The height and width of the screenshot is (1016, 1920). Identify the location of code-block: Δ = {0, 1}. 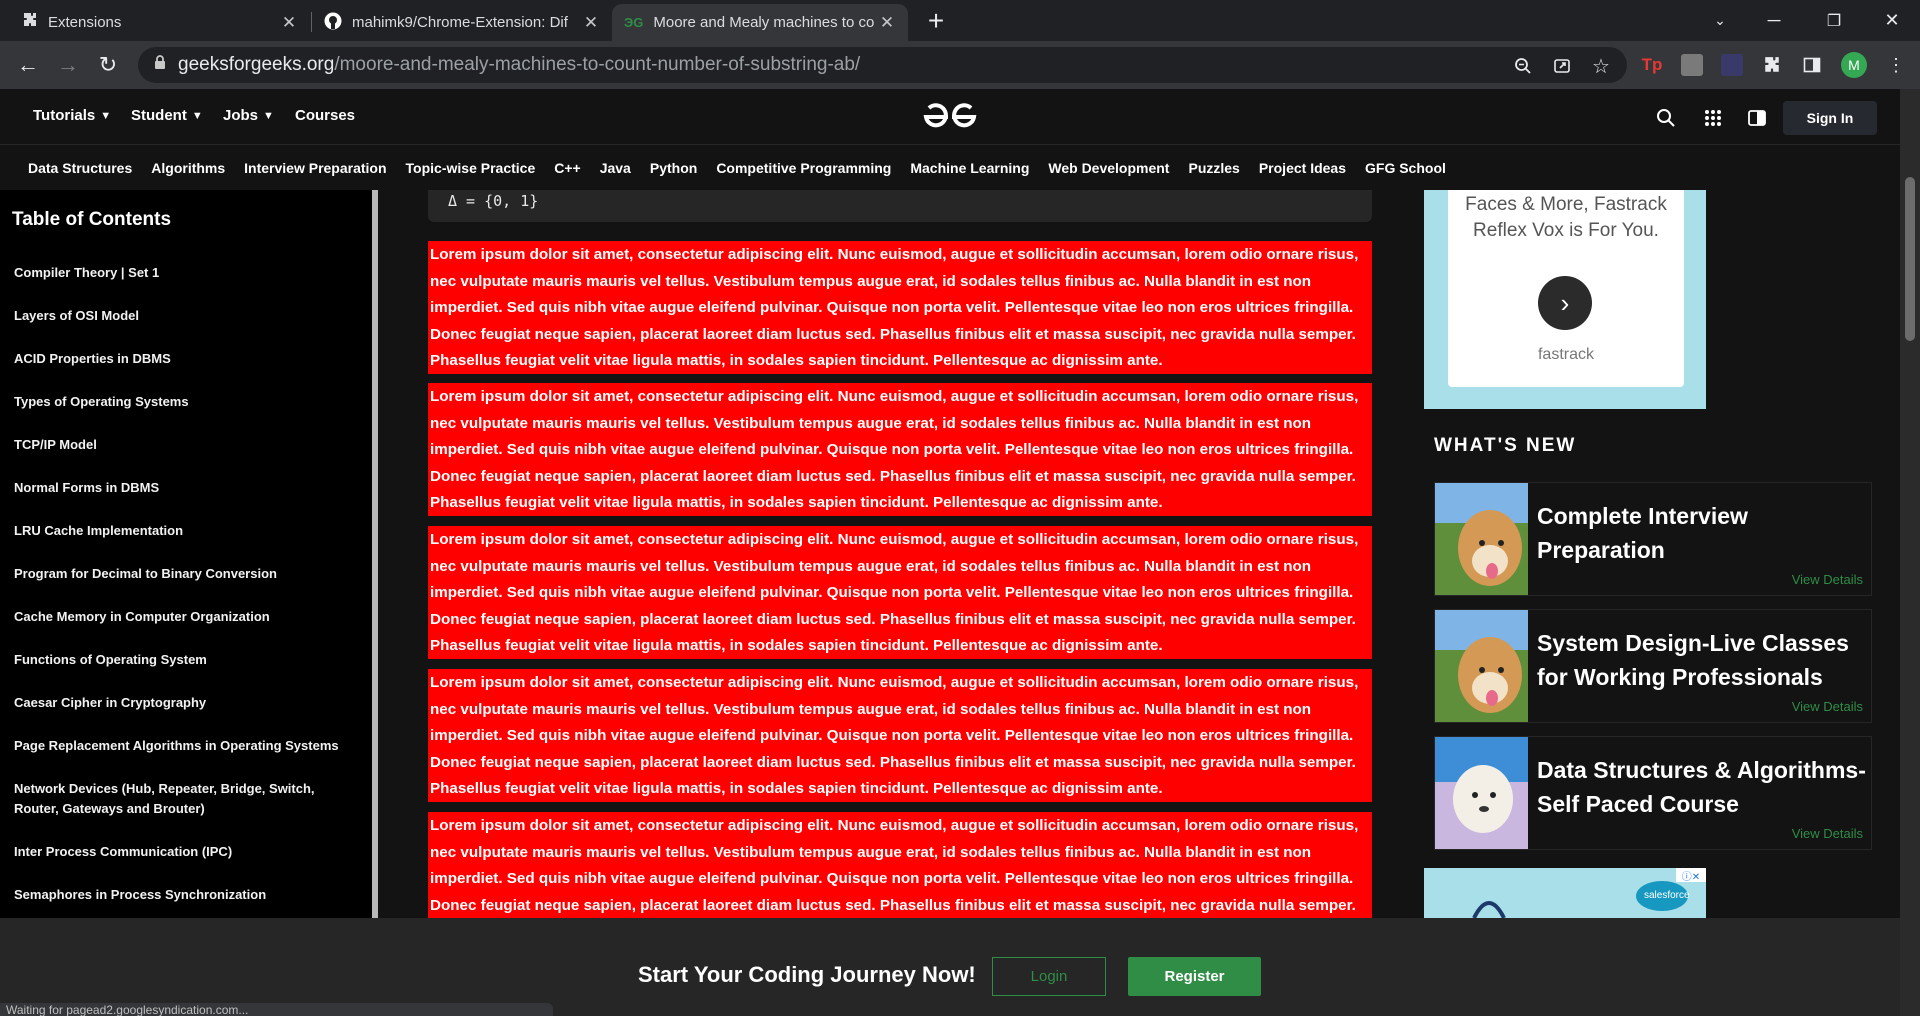
(900, 206).